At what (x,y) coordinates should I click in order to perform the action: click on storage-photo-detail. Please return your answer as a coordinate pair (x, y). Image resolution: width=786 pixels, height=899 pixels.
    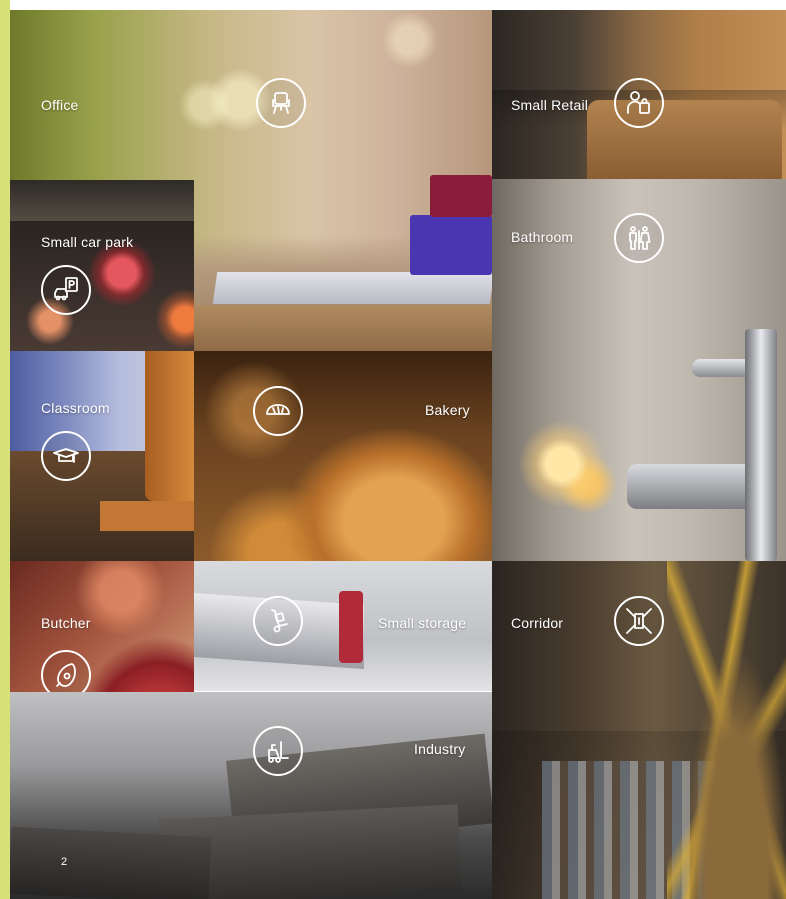
    Looking at the image, I should click on (351, 627).